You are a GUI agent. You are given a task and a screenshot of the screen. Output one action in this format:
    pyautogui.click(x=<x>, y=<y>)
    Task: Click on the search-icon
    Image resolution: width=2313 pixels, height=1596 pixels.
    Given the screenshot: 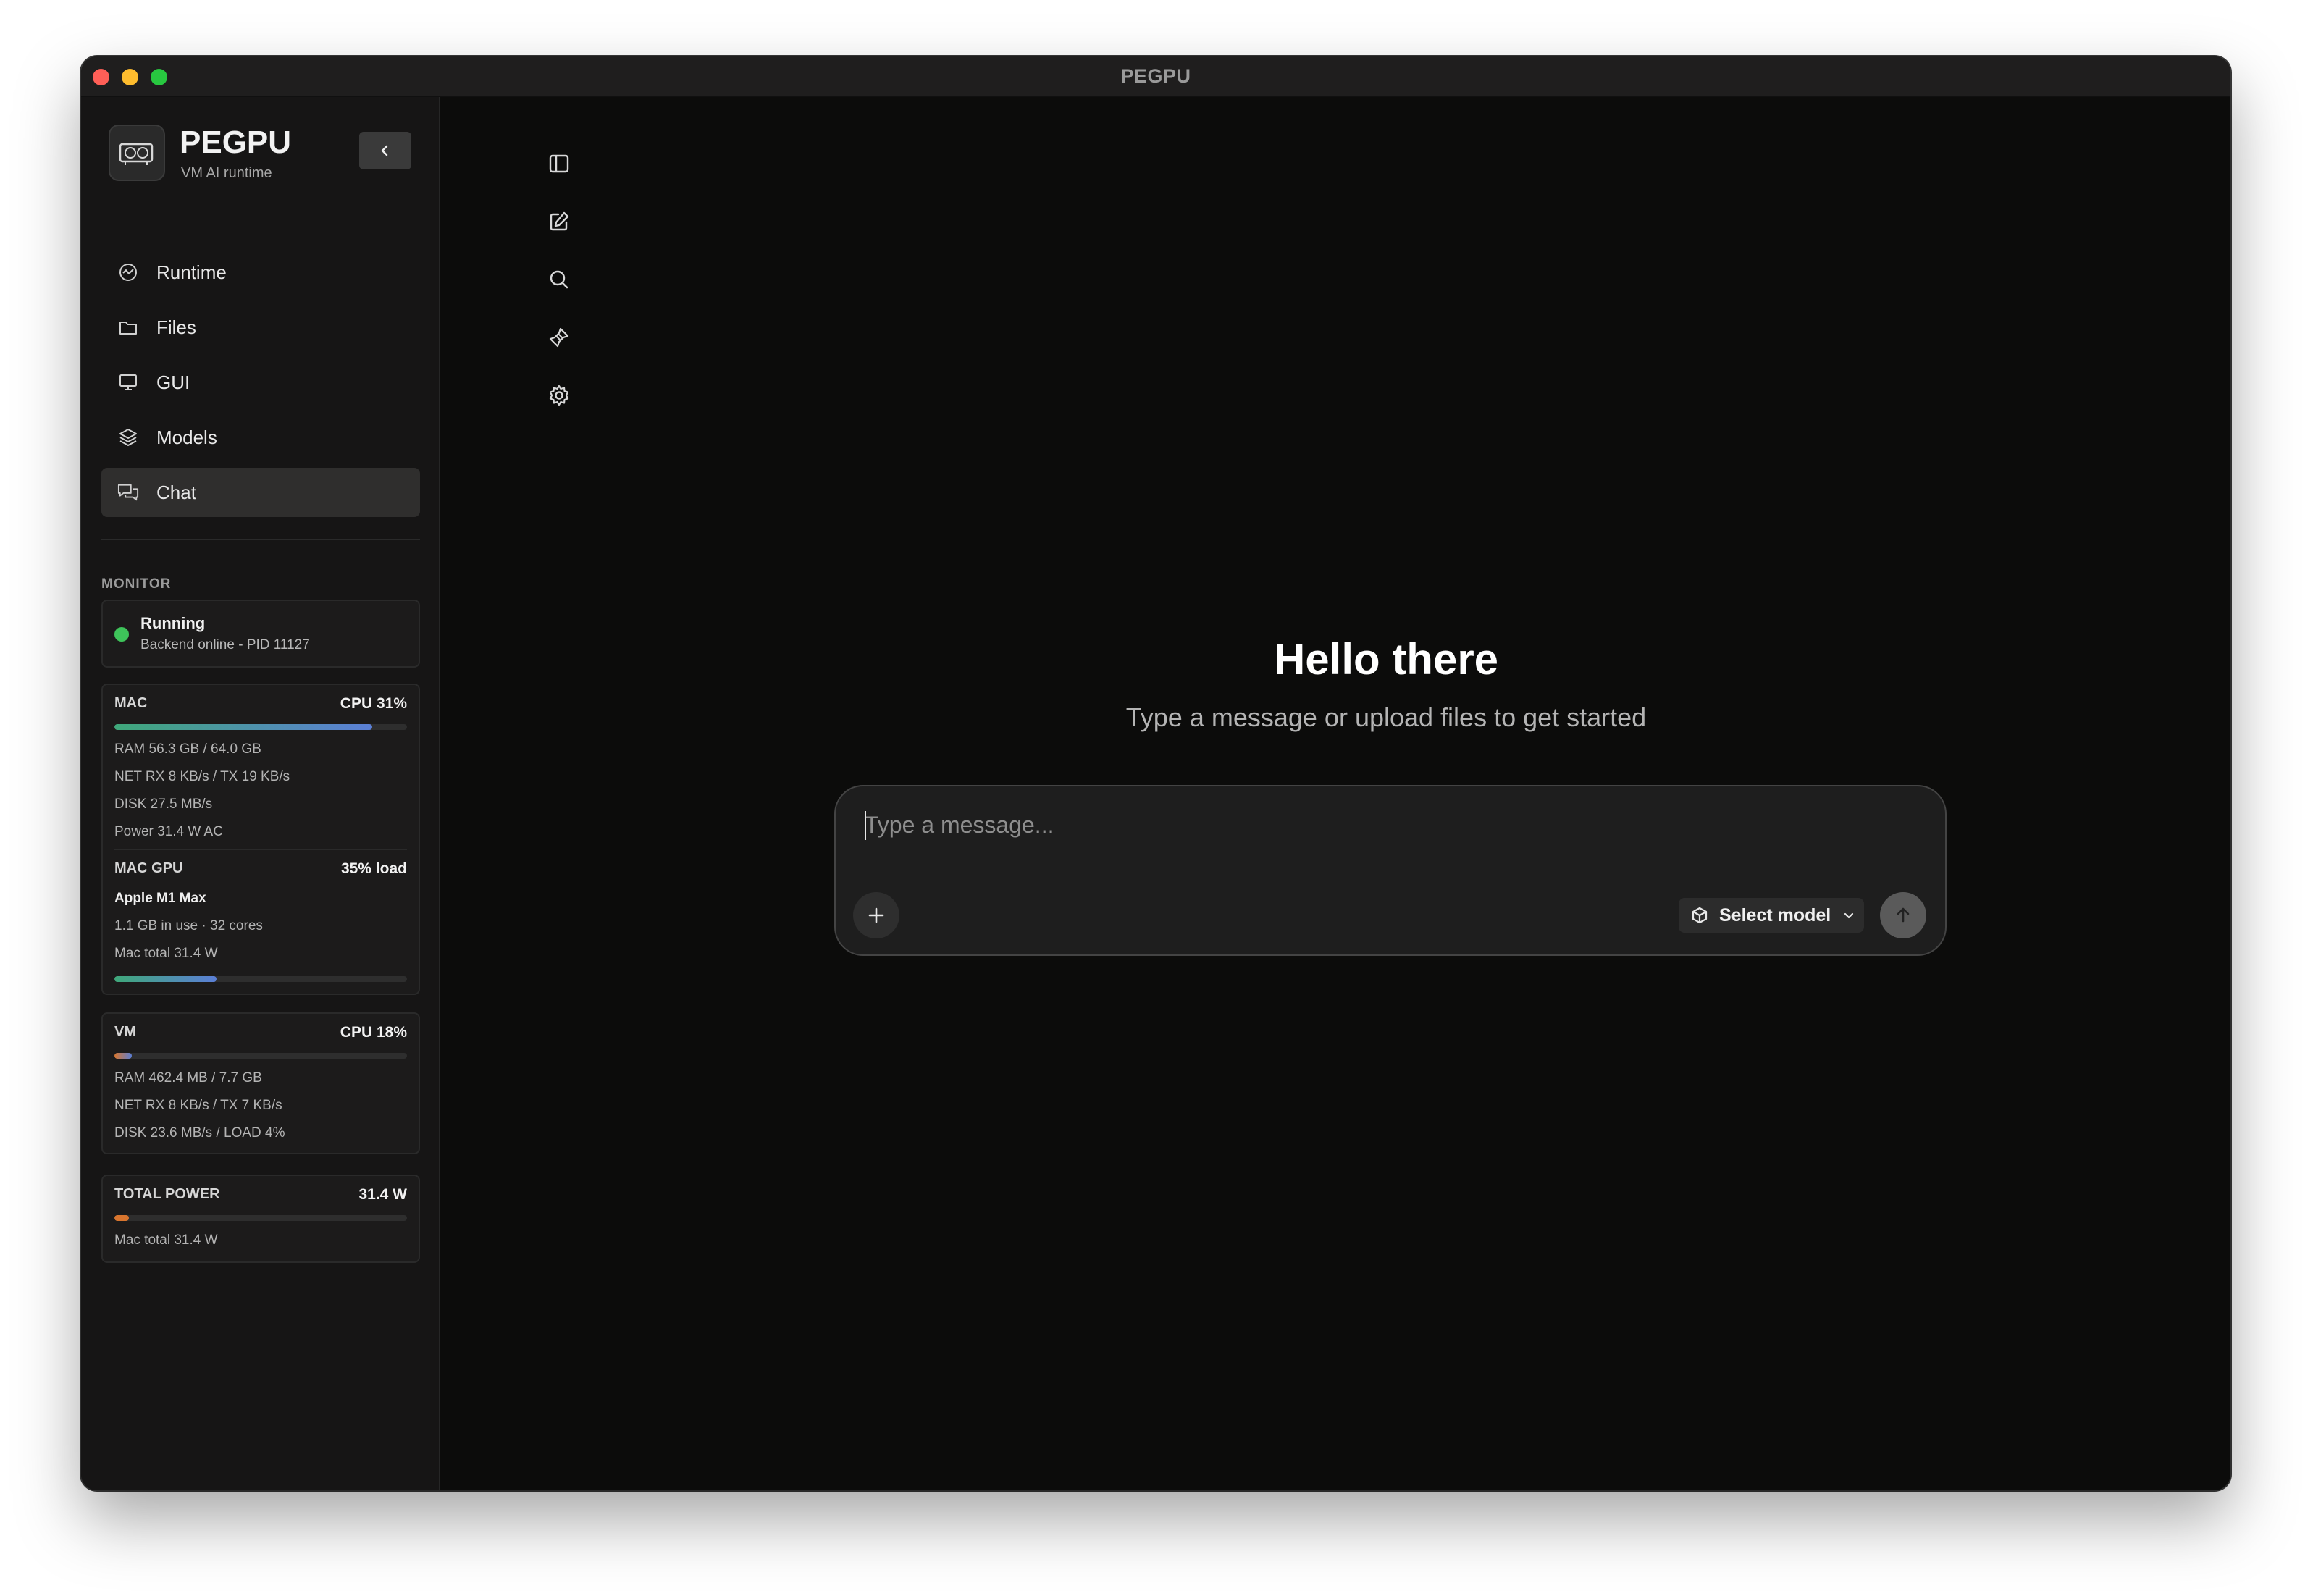 What is the action you would take?
    pyautogui.click(x=559, y=279)
    